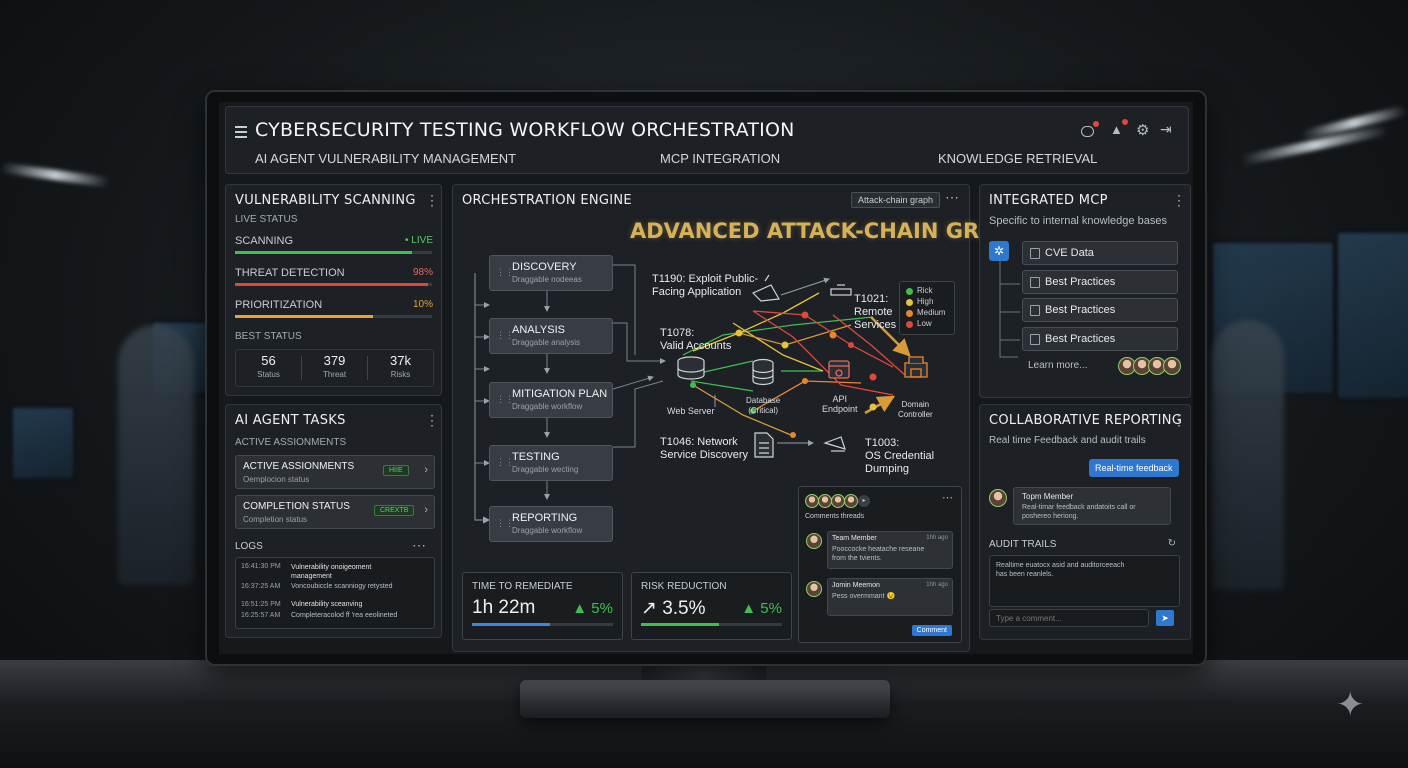  What do you see at coordinates (296, 506) in the screenshot?
I see `task-title: COMPLETION STATUS` at bounding box center [296, 506].